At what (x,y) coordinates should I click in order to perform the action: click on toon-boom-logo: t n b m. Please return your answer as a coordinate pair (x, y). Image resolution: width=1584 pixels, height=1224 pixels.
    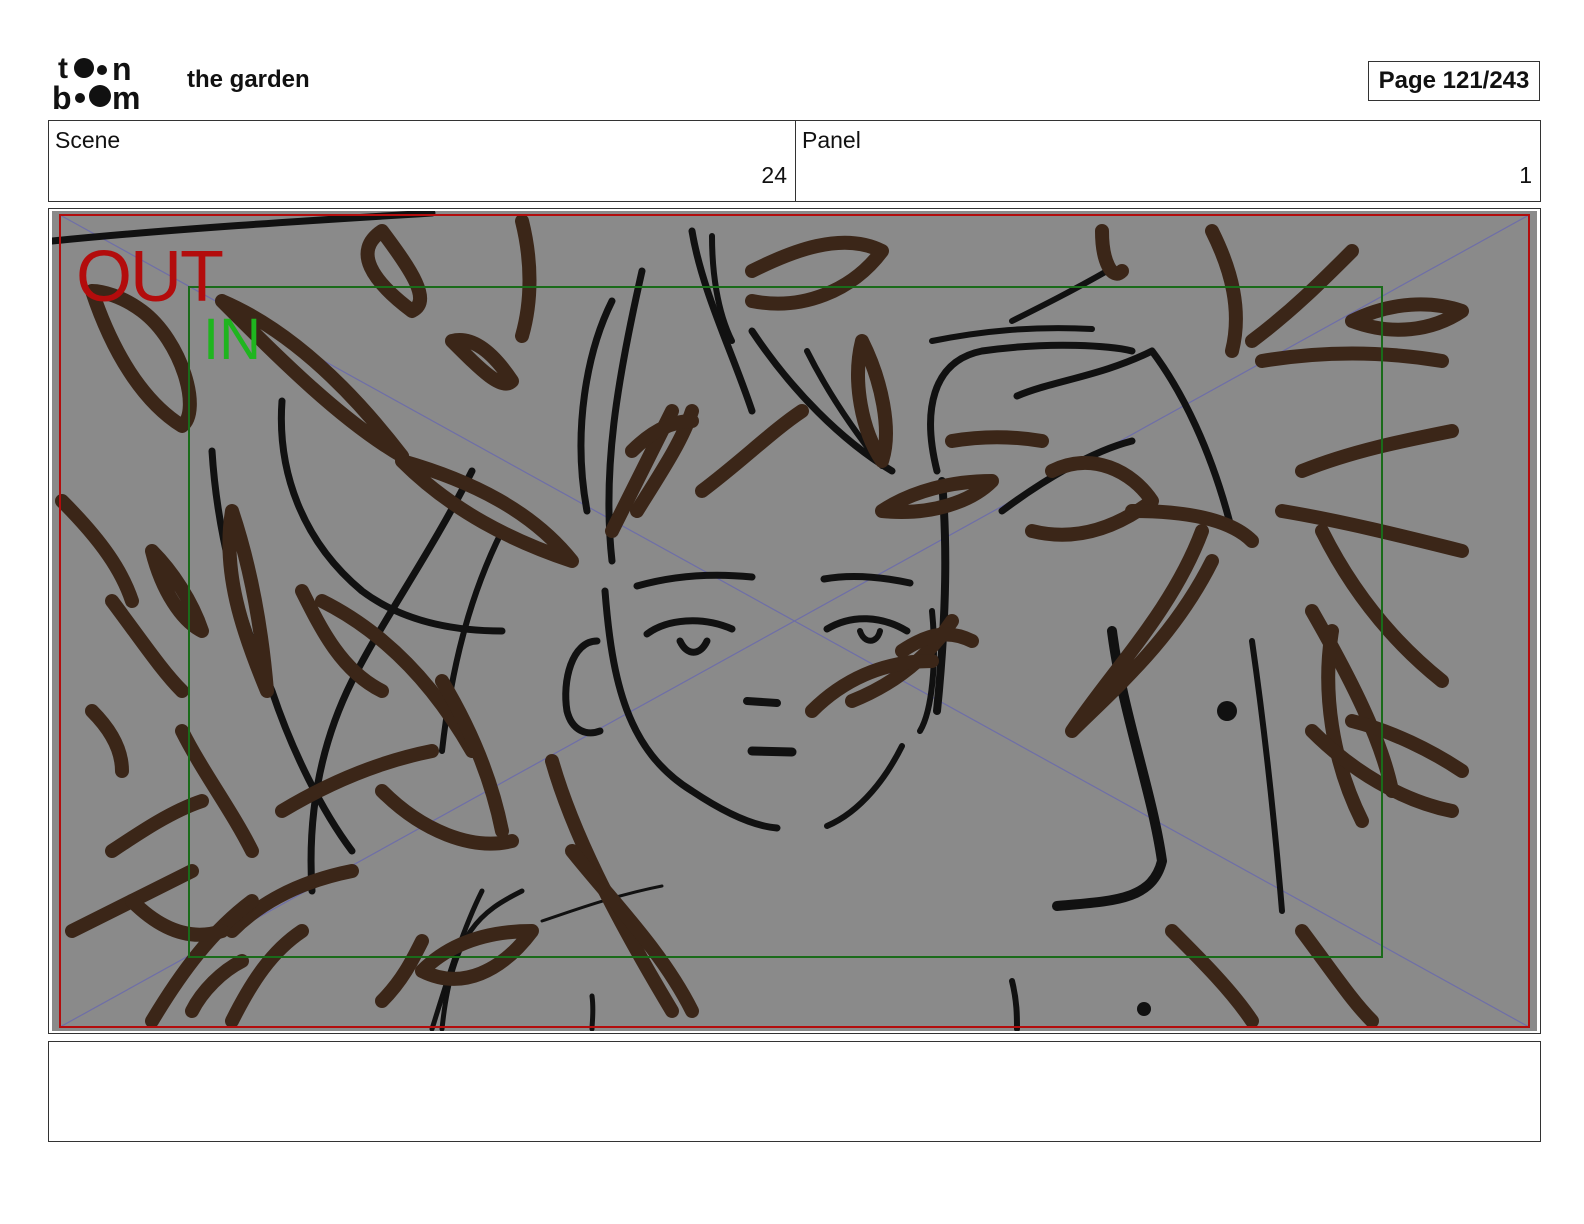
    Looking at the image, I should click on (107, 83).